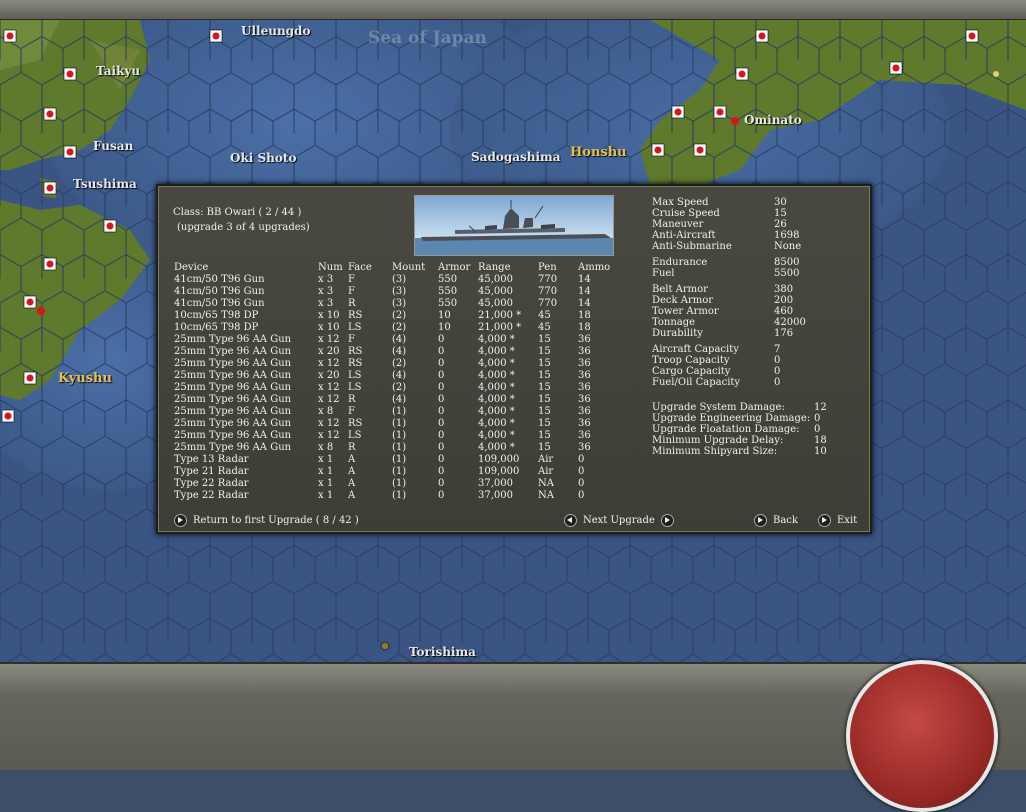 The image size is (1026, 812). I want to click on stat-value: 460, so click(784, 311).